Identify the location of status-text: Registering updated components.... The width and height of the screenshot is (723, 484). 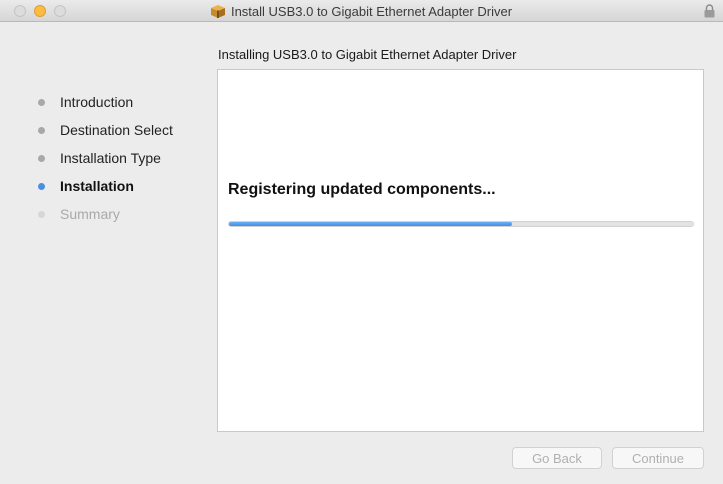
(362, 189).